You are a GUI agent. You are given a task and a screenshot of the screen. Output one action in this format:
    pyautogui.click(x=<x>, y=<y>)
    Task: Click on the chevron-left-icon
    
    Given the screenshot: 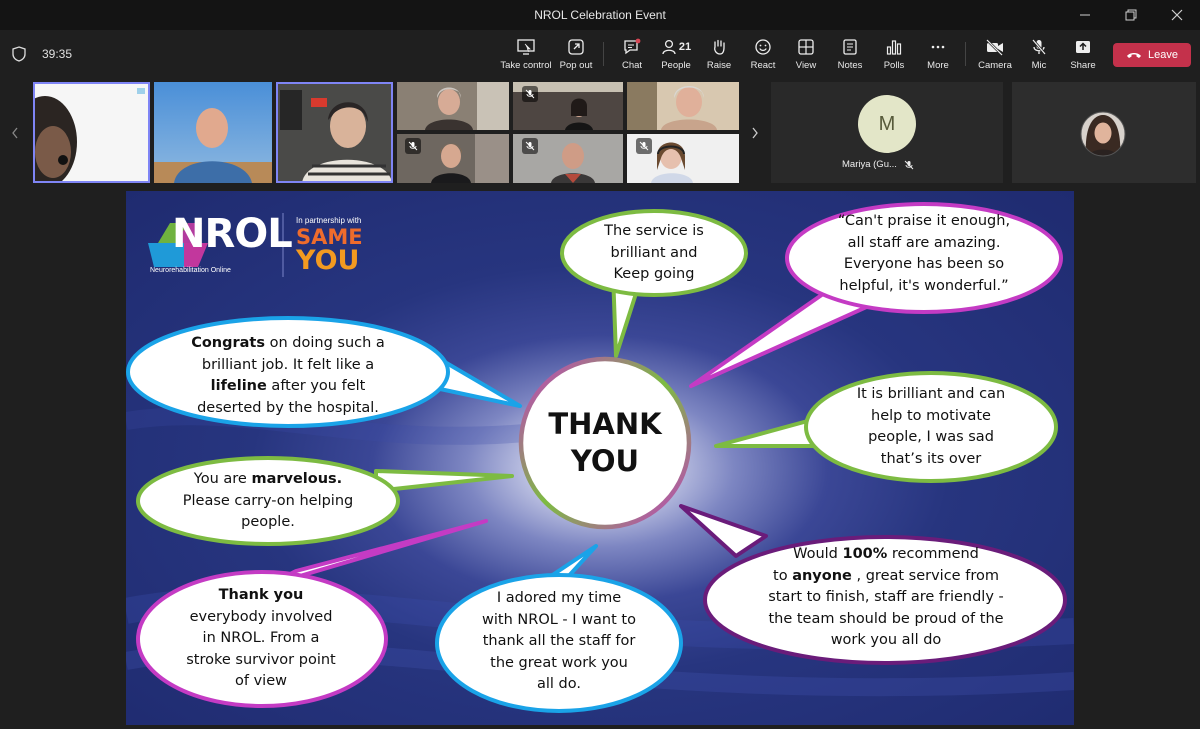 What is the action you would take?
    pyautogui.click(x=15, y=133)
    